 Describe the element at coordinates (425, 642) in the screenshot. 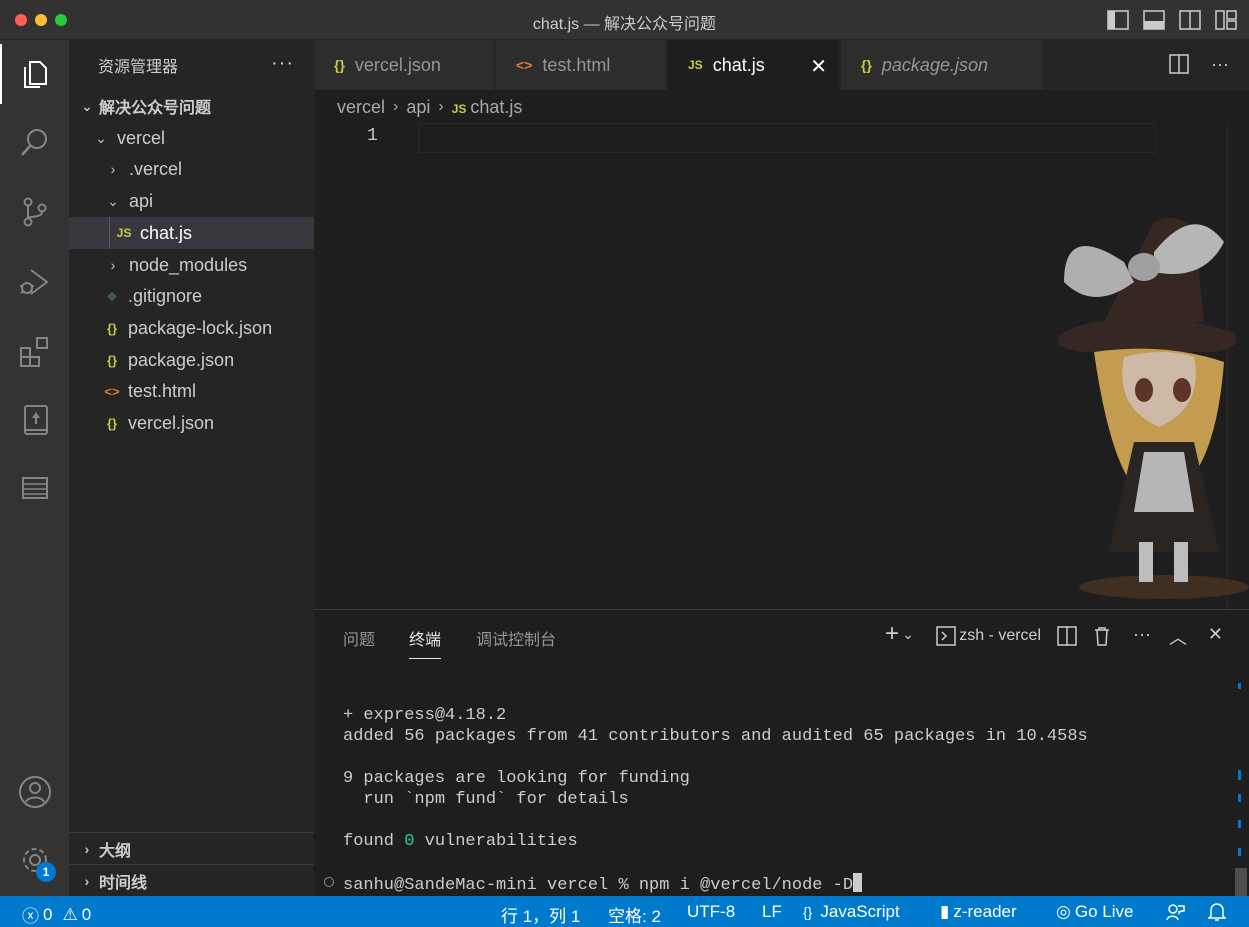

I see `tab-terminal: 终端` at that location.